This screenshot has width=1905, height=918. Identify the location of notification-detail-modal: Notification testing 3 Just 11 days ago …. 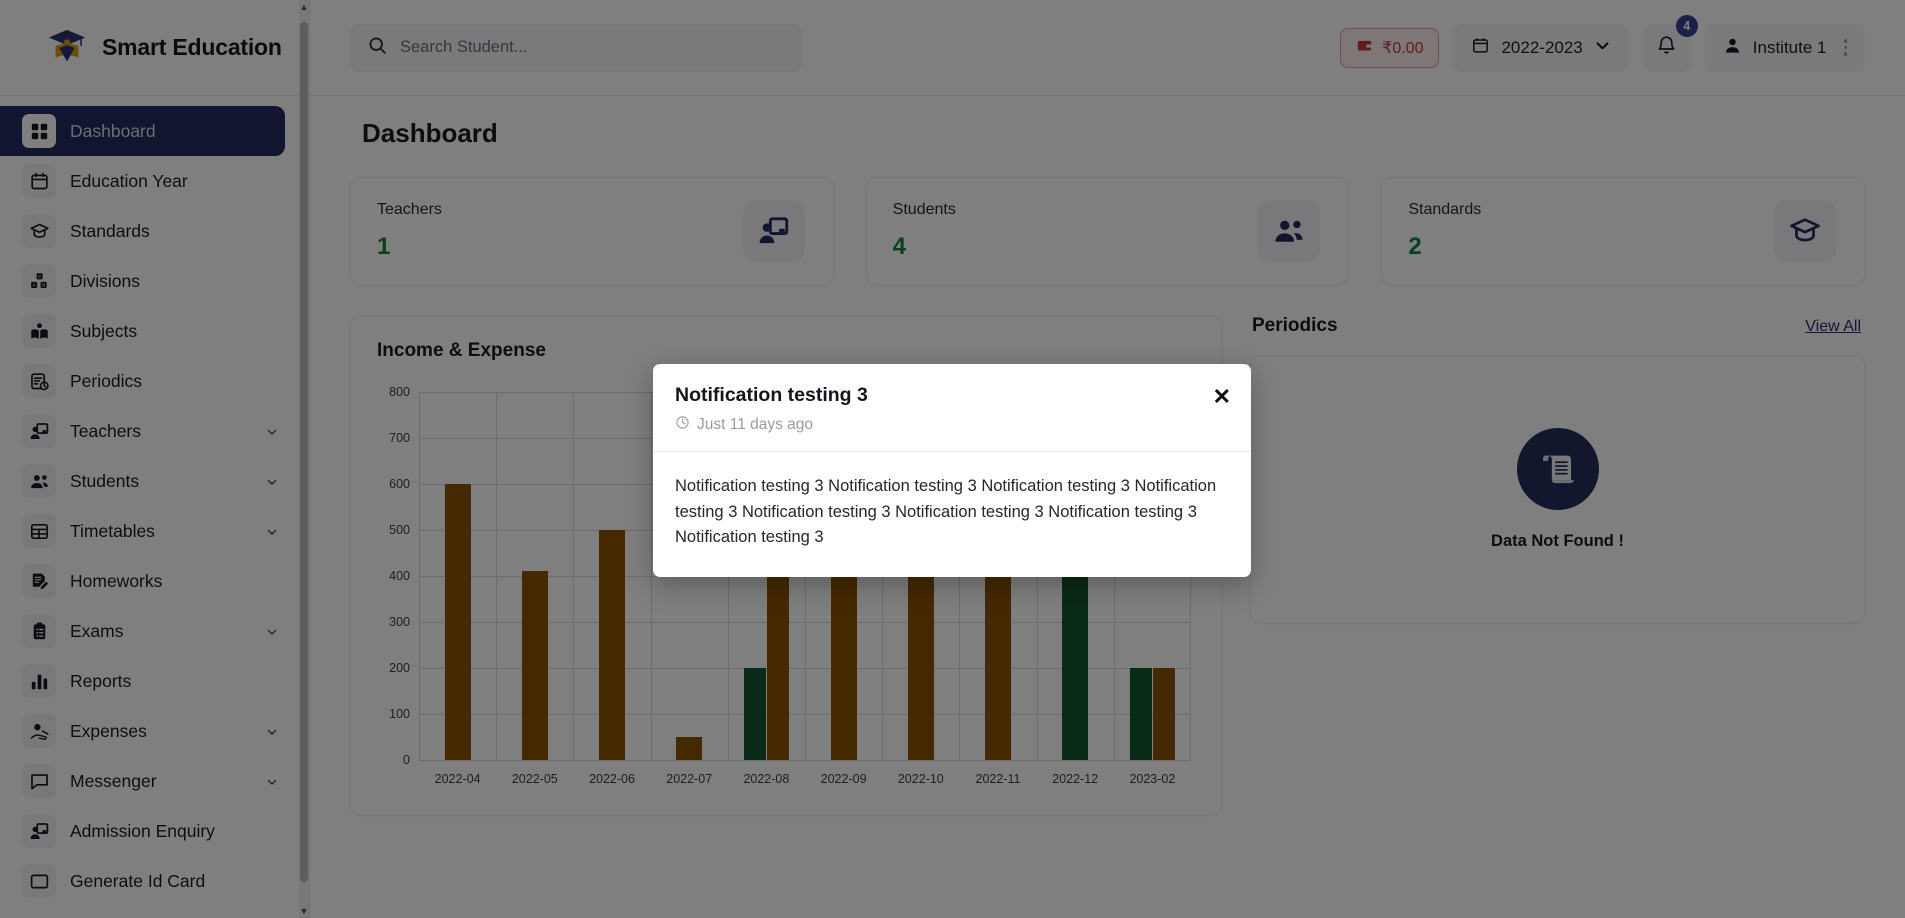
(952, 470).